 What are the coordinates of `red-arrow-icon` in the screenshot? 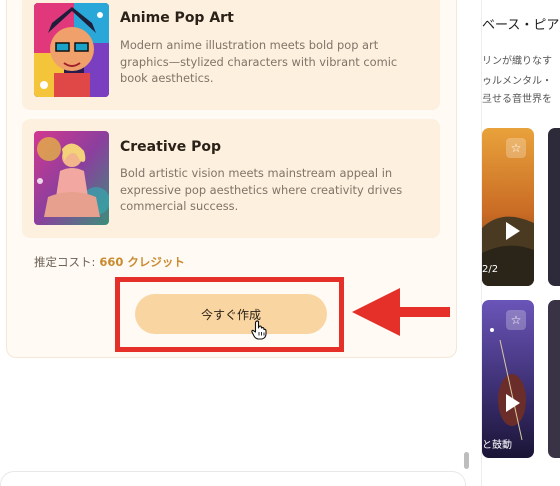 It's located at (401, 312).